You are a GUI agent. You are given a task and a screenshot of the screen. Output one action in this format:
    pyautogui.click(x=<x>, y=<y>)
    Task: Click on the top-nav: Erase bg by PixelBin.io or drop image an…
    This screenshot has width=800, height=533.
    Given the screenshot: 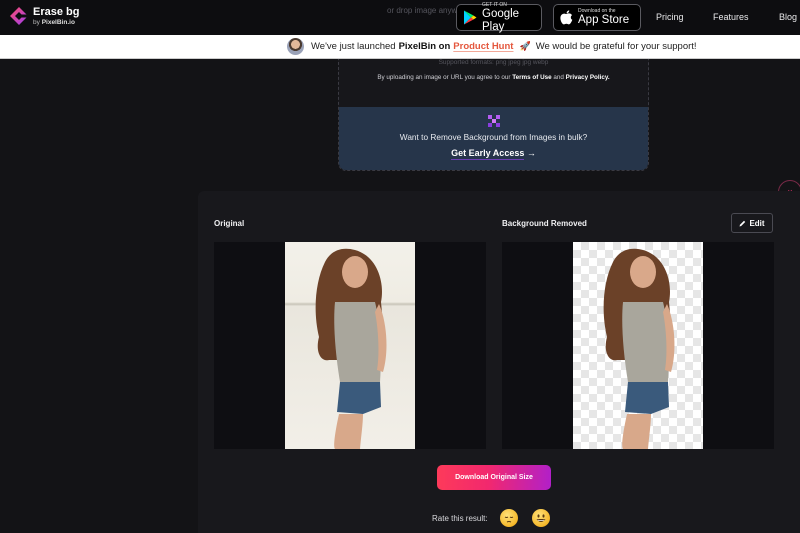 What is the action you would take?
    pyautogui.click(x=400, y=17)
    